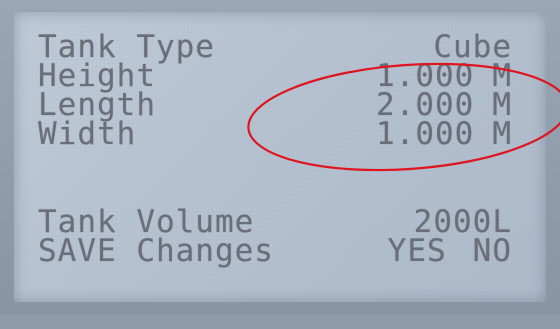 The image size is (560, 329). Describe the element at coordinates (275, 251) in the screenshot. I see `save-changes-row: SAVE Changes YES NO` at that location.